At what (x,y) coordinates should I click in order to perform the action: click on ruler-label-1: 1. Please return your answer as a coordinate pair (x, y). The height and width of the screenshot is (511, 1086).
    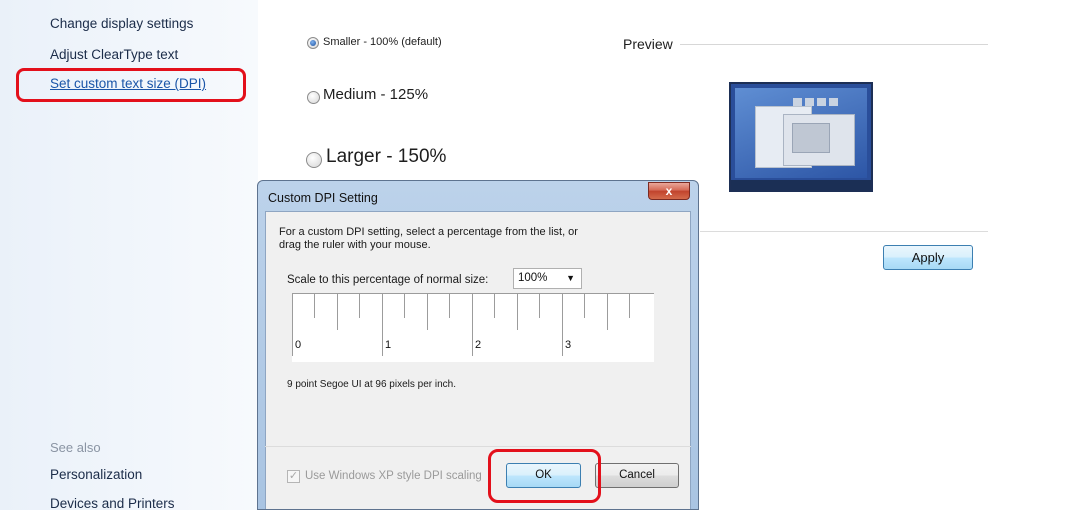
    Looking at the image, I should click on (388, 345).